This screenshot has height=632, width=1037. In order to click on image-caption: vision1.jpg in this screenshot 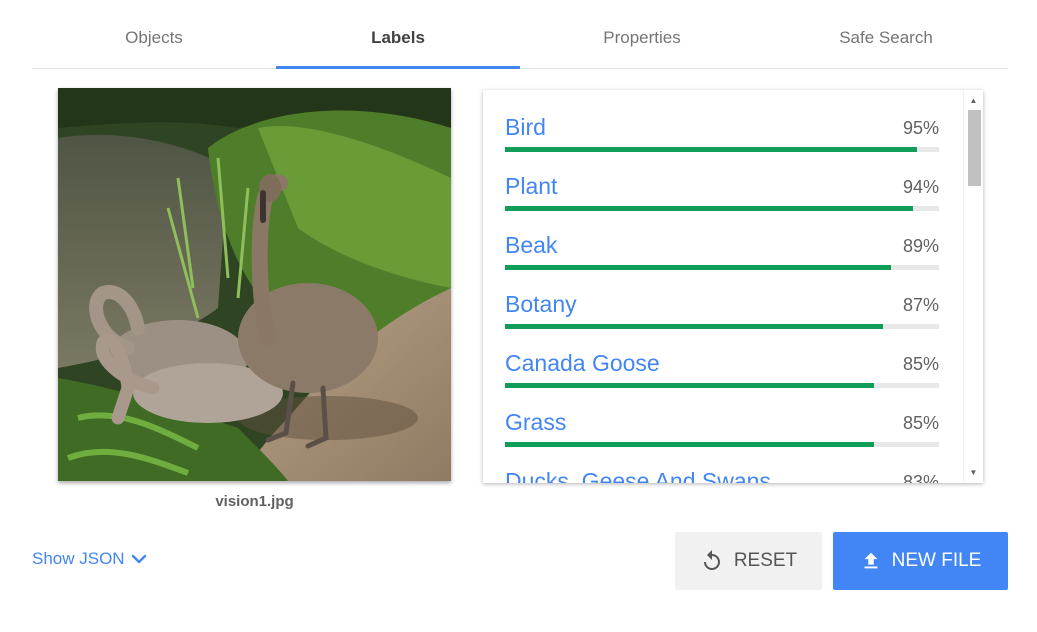, I will do `click(254, 501)`.